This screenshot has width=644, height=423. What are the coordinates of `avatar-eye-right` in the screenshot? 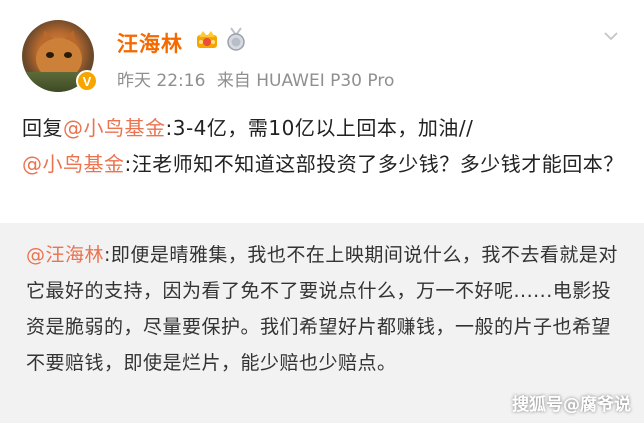 It's located at (68, 55).